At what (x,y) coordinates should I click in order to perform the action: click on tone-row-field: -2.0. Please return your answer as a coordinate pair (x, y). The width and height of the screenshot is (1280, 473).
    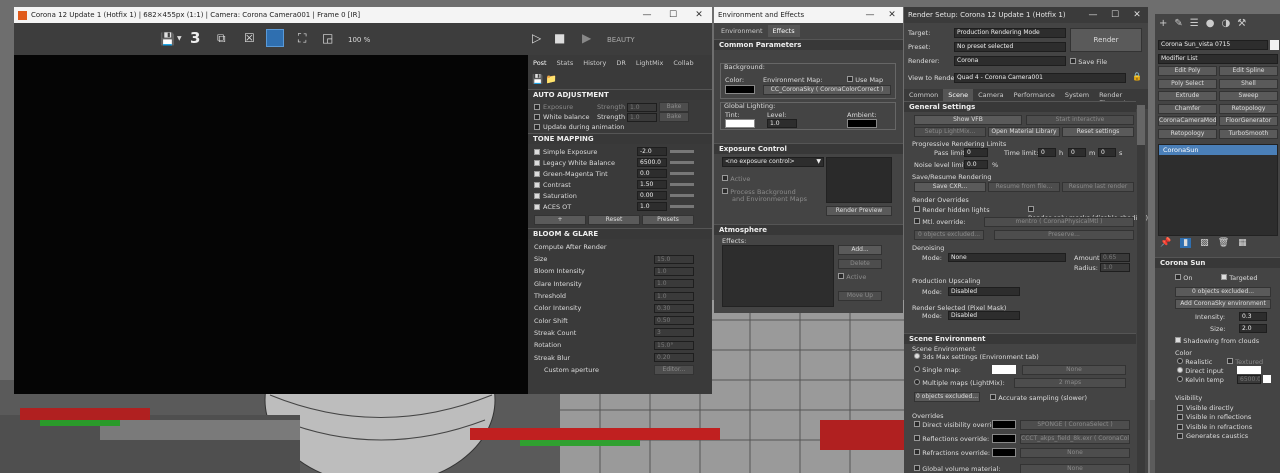
    Looking at the image, I should click on (652, 151).